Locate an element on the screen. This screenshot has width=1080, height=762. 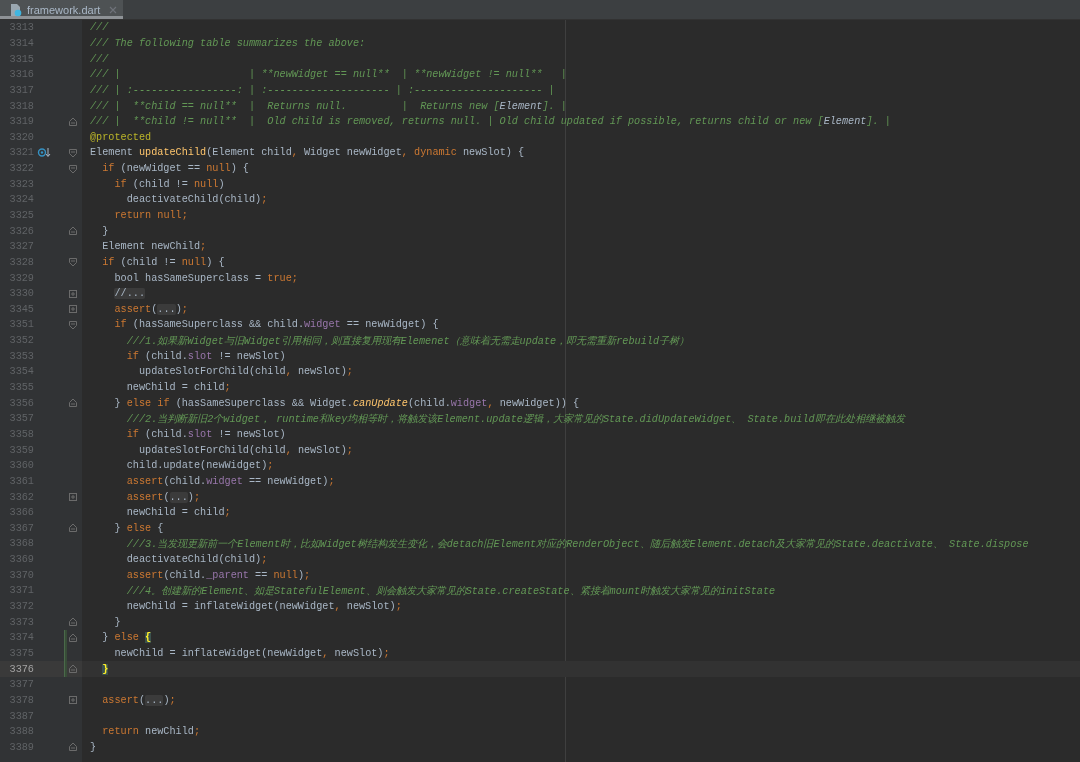
code-comment: /// The following table summarizes the above: is located at coordinates (227, 43).